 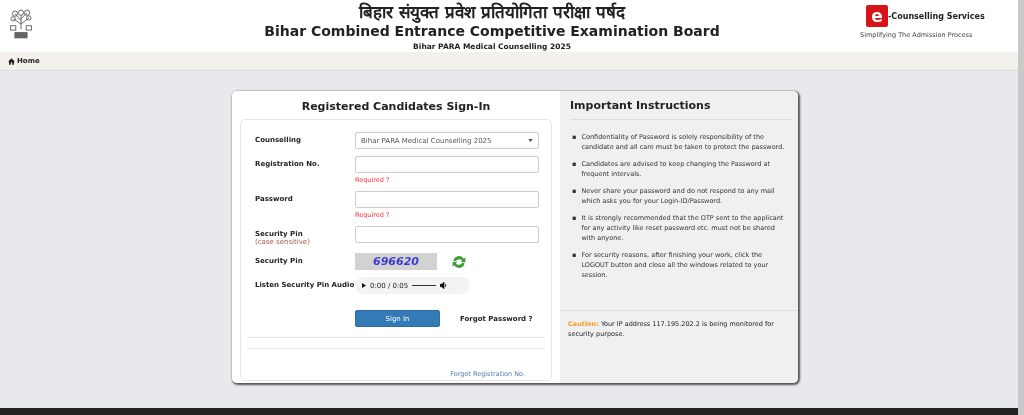 I want to click on brand-logo: e, so click(x=877, y=16).